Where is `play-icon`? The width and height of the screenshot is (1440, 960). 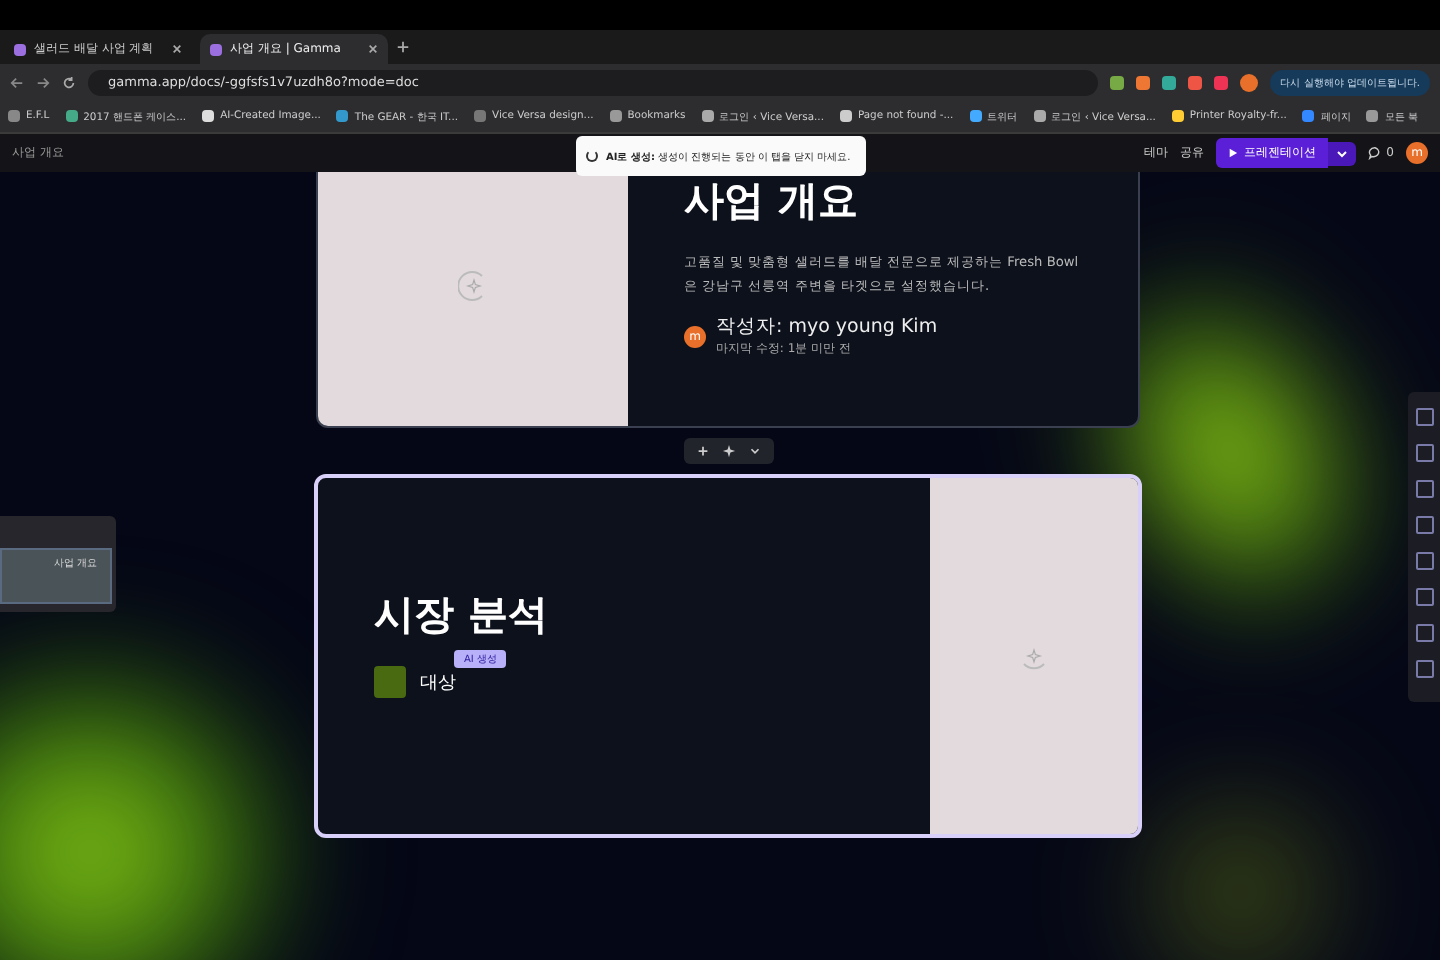 play-icon is located at coordinates (1233, 153).